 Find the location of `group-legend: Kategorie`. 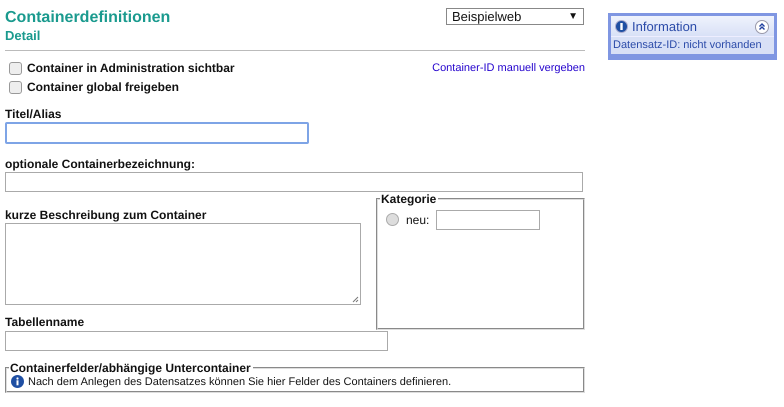

group-legend: Kategorie is located at coordinates (409, 199).